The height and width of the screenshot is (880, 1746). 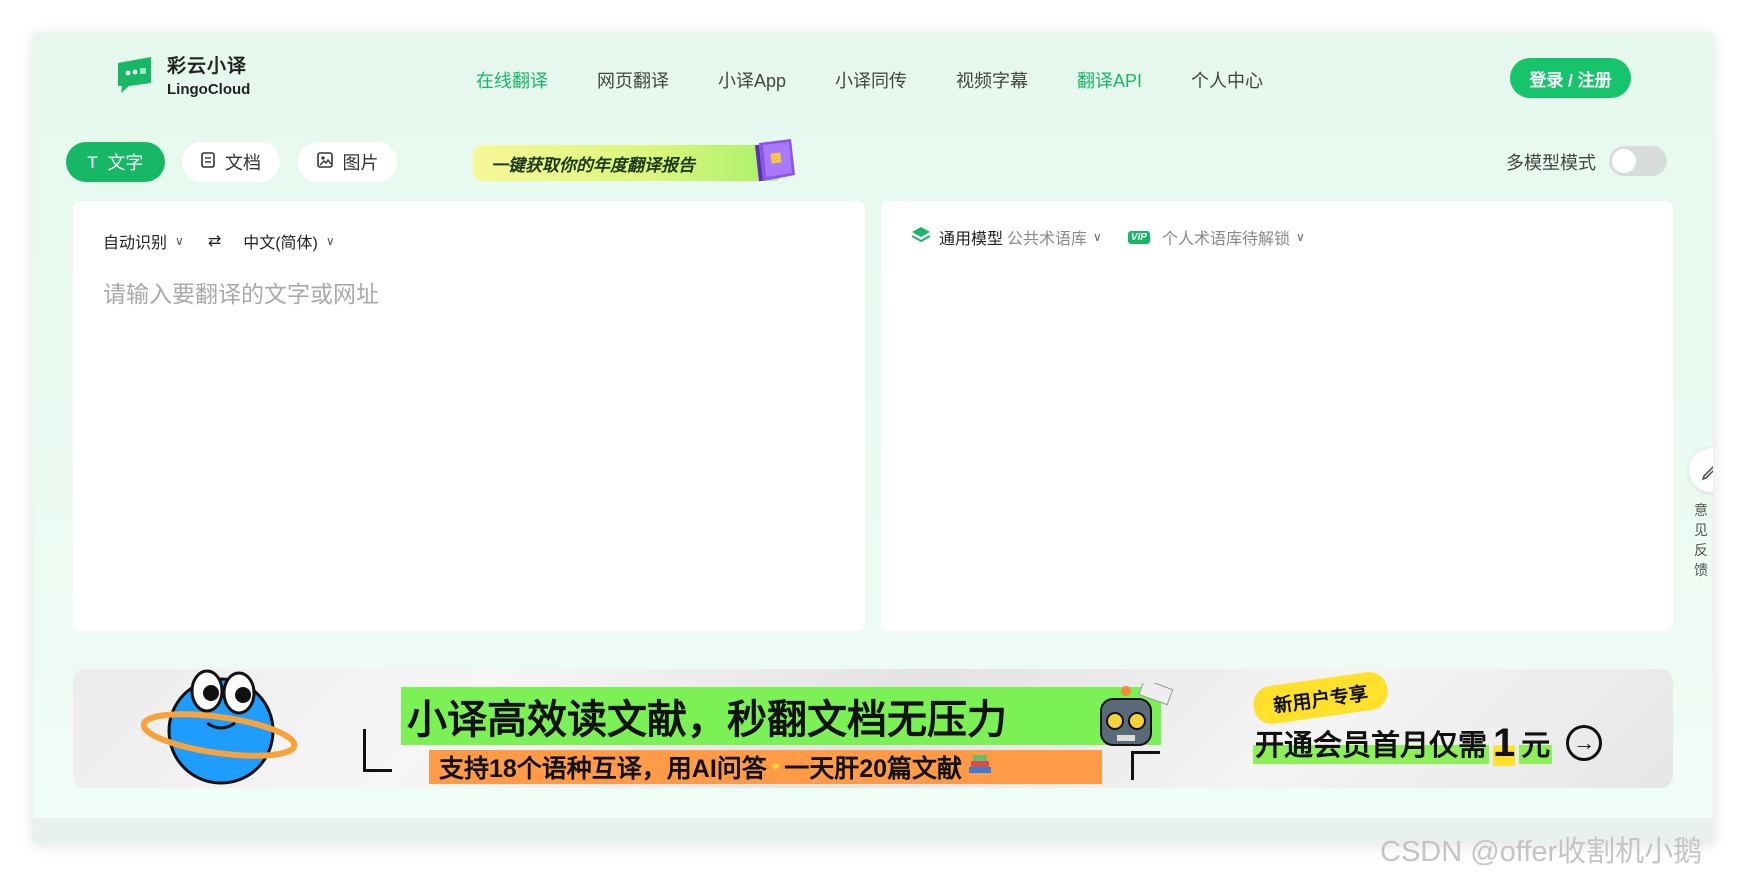 I want to click on new-user-badge: 新用户专享, so click(x=1320, y=698).